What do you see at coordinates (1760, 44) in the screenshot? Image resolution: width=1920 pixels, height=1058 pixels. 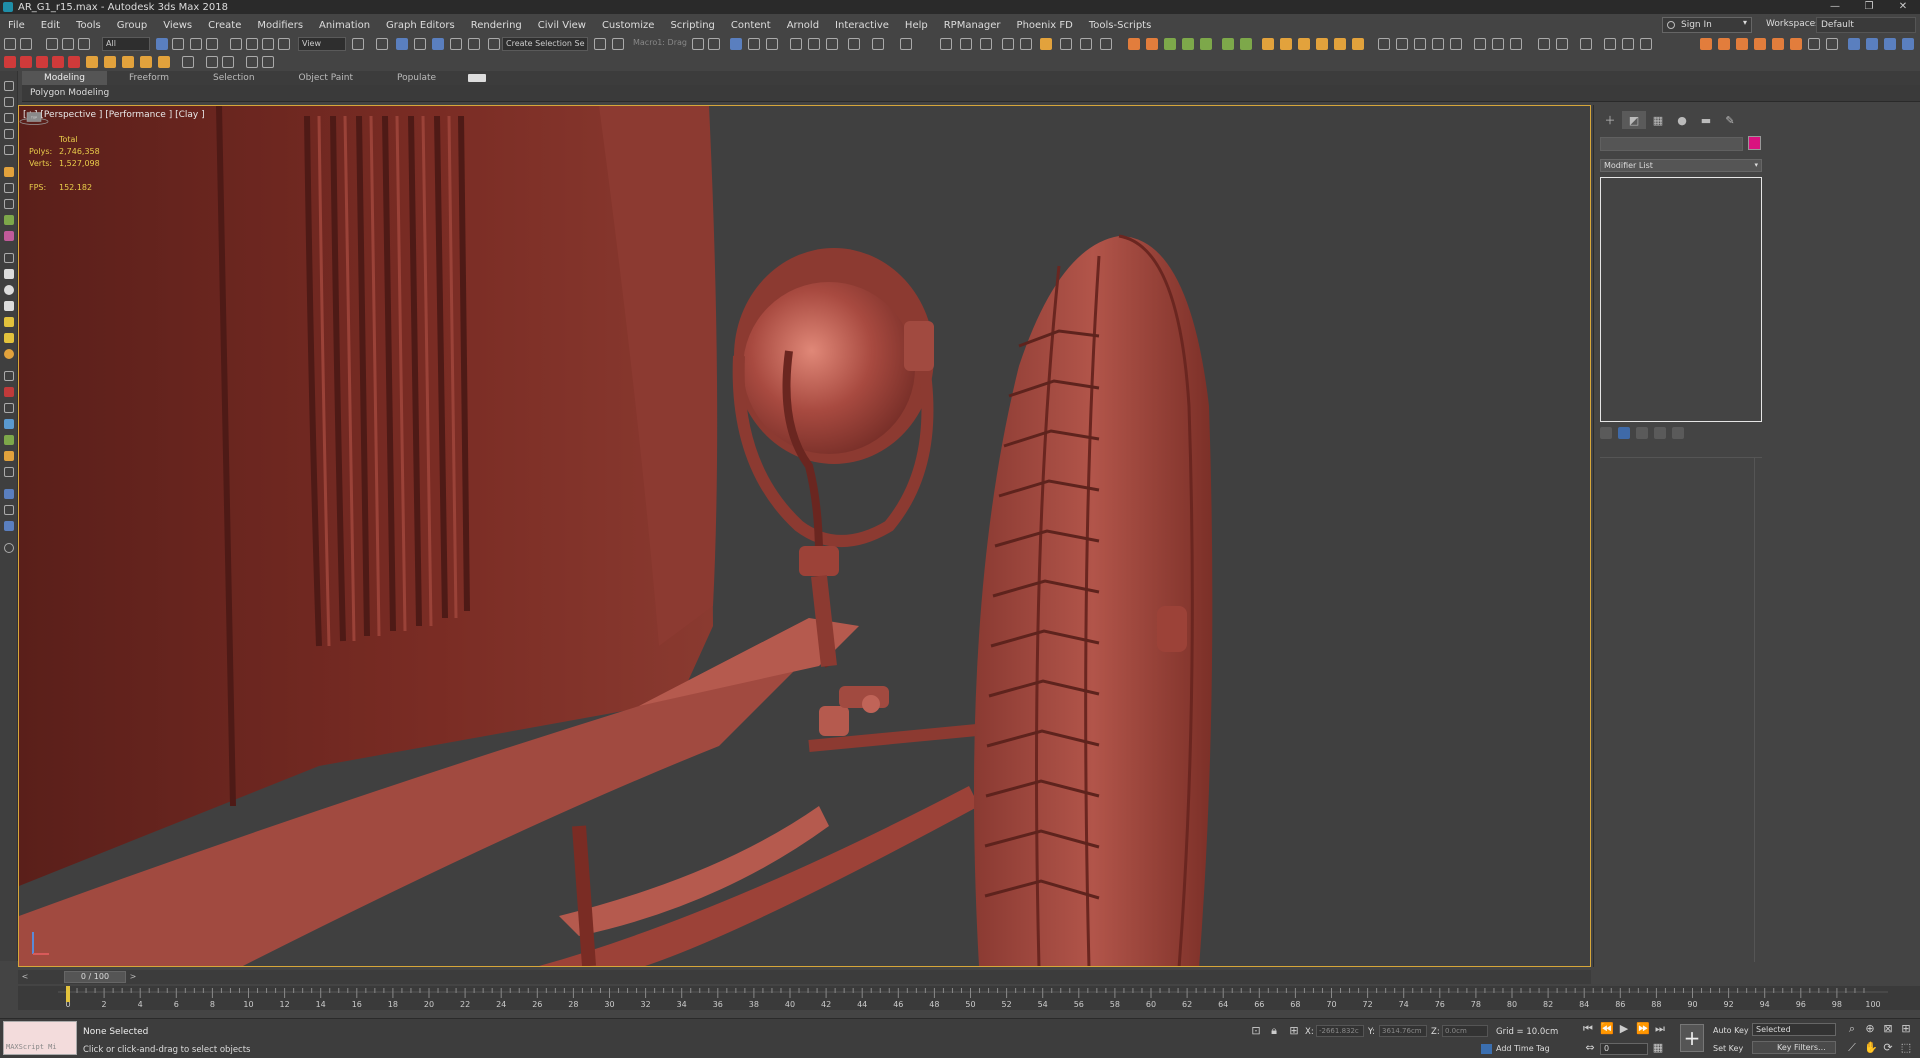 I see `phoenix-particle-icon` at bounding box center [1760, 44].